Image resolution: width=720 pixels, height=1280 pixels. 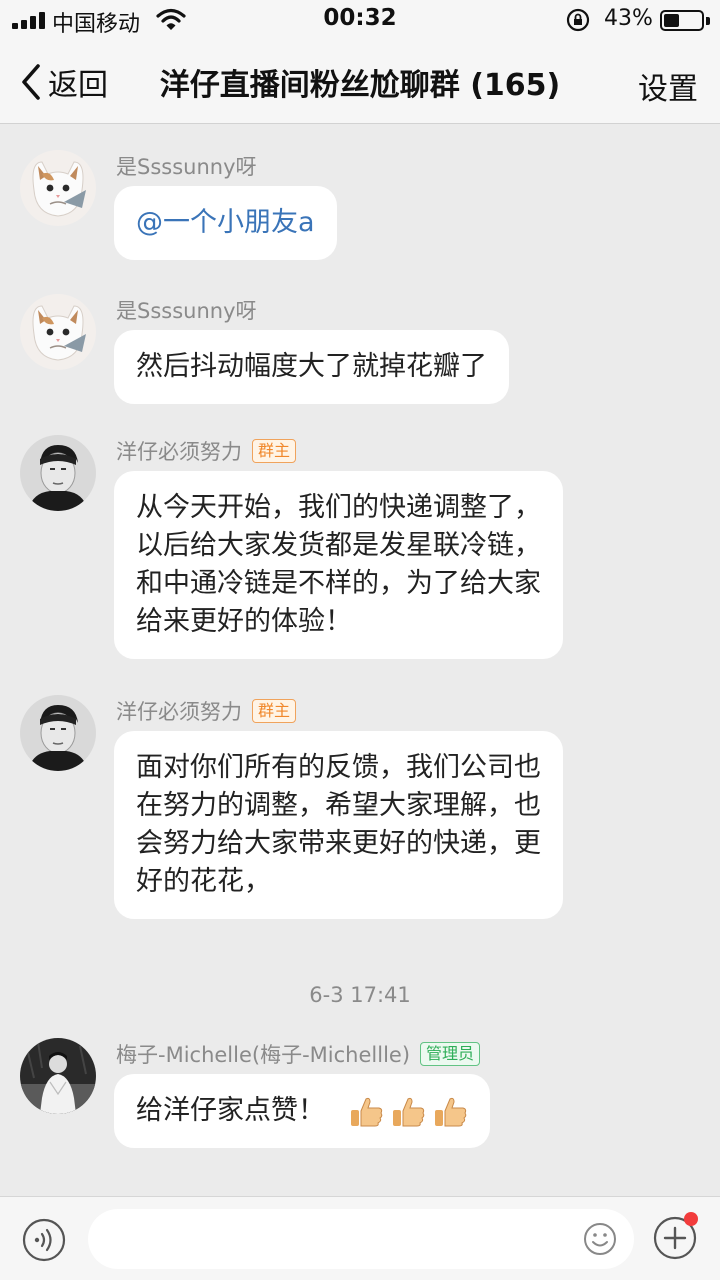 What do you see at coordinates (338, 583) in the screenshot?
I see `message-line: 和中通冷链是不样的，为了给大家` at bounding box center [338, 583].